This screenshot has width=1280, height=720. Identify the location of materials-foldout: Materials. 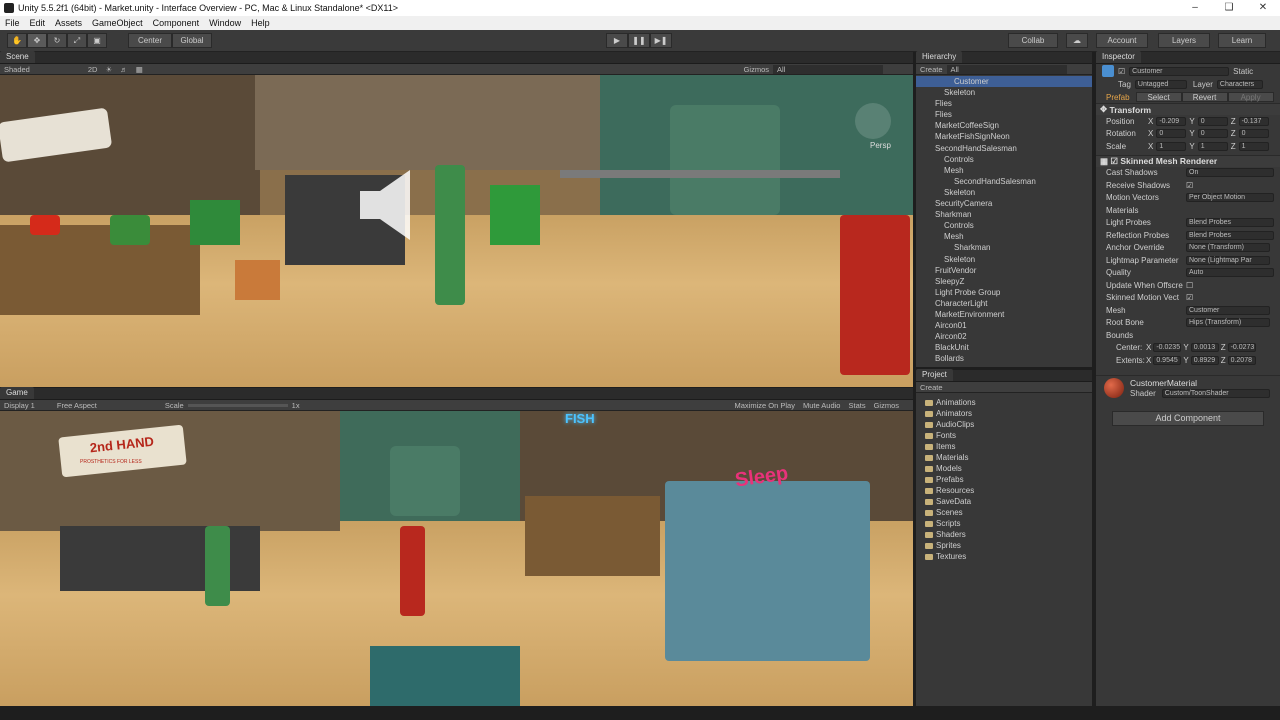
(1146, 210).